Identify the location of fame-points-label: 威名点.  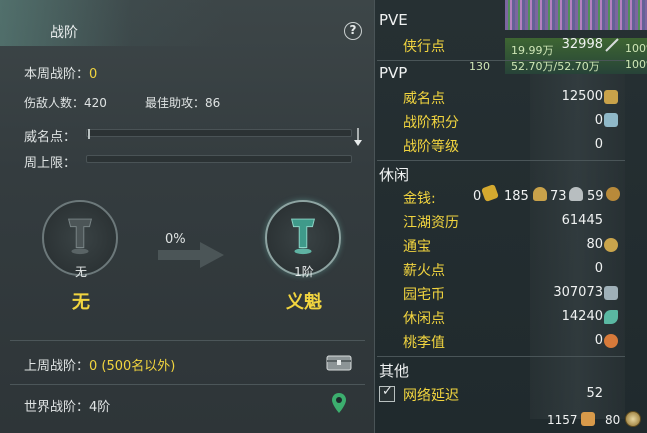
(424, 99).